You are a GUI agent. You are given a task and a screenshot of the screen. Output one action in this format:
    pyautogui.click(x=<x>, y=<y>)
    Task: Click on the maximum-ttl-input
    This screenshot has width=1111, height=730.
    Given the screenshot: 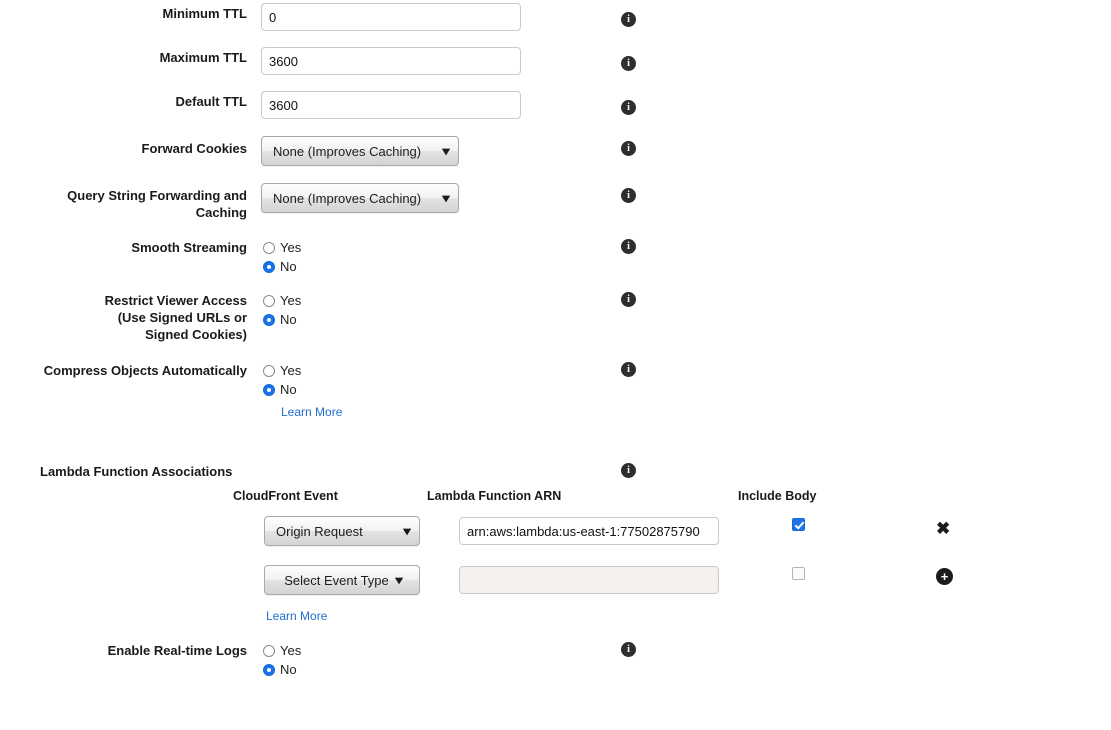 What is the action you would take?
    pyautogui.click(x=391, y=61)
    